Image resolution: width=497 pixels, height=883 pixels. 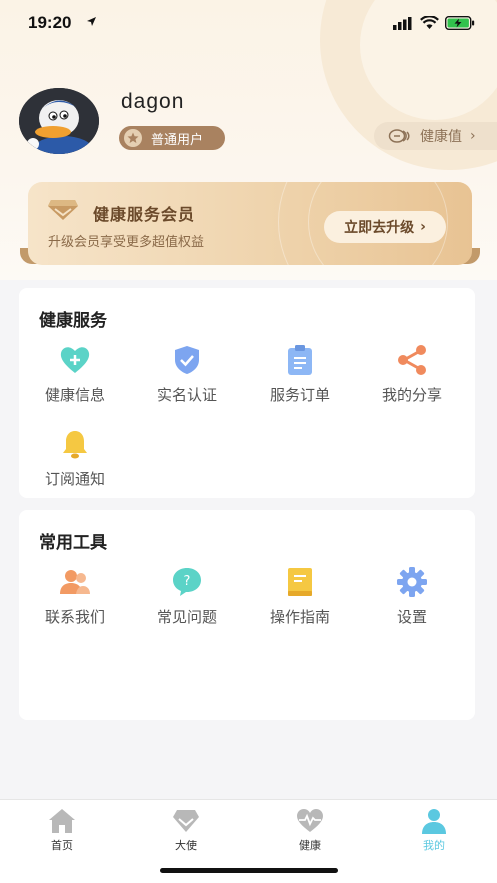 I want to click on service-label: 实名认证, so click(x=186, y=395).